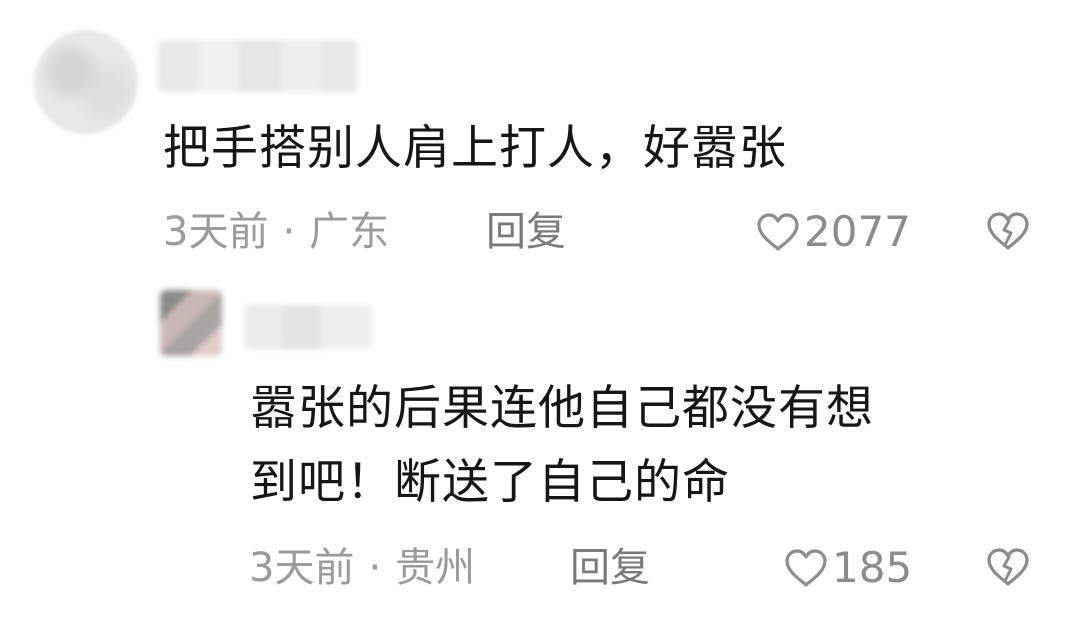 The image size is (1080, 623). Describe the element at coordinates (308, 327) in the screenshot. I see `reply-username-blurred` at that location.